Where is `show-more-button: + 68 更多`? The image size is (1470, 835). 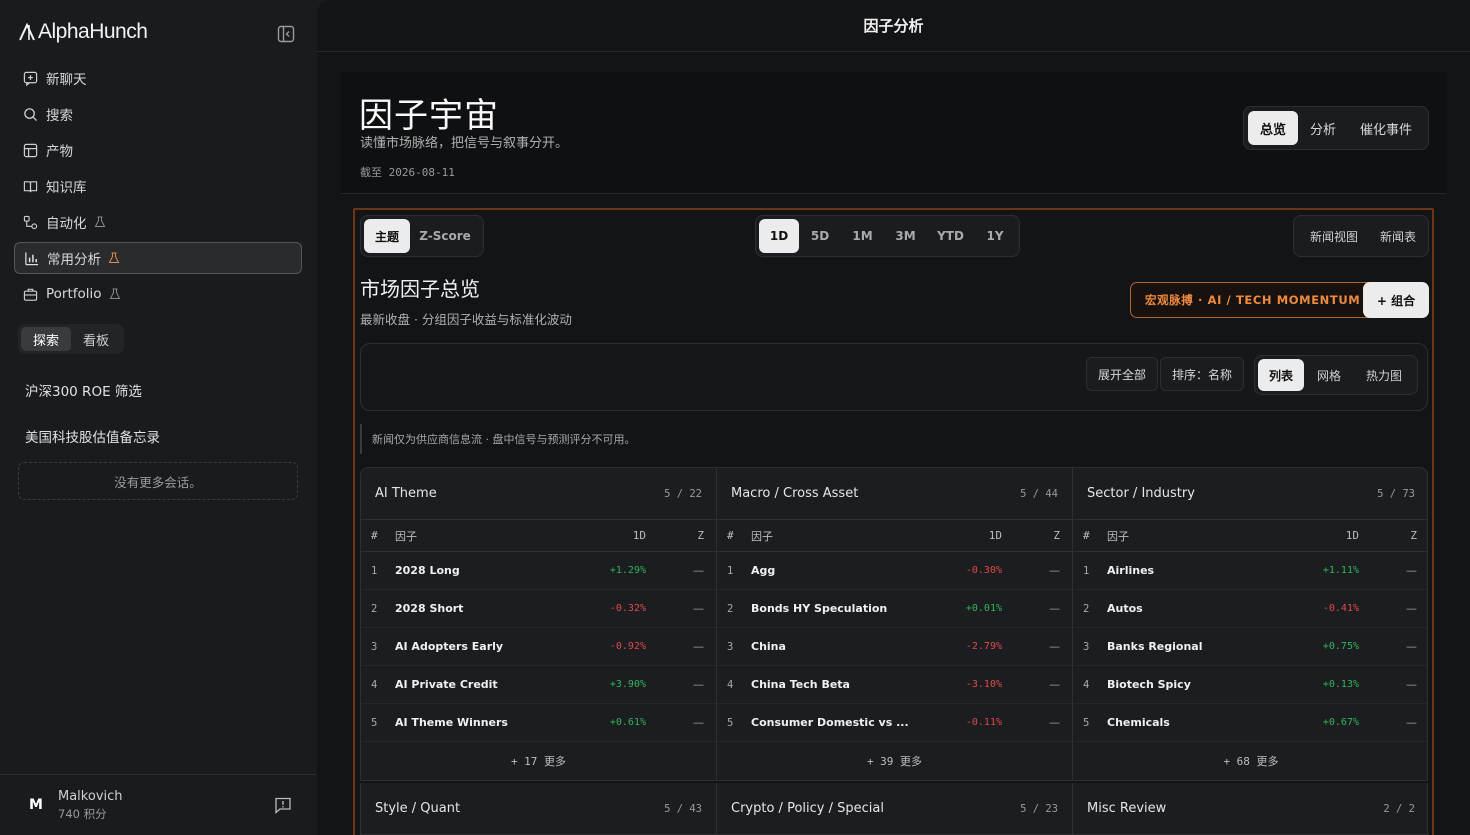 show-more-button: + 68 更多 is located at coordinates (1250, 761).